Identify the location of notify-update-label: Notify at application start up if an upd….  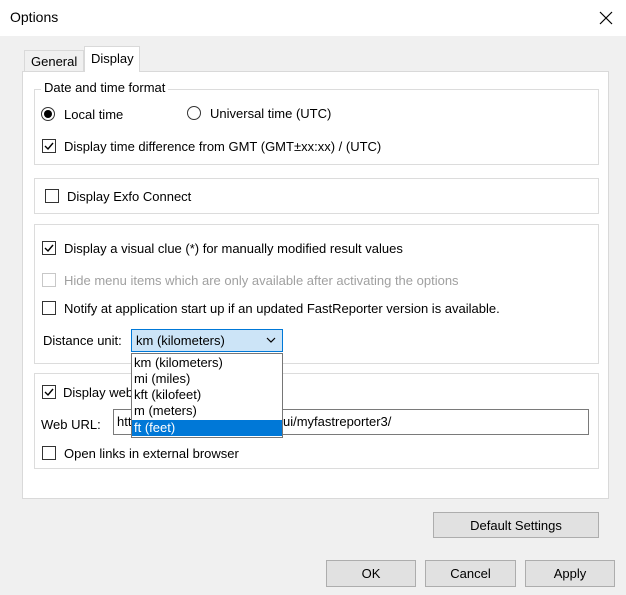
(282, 308).